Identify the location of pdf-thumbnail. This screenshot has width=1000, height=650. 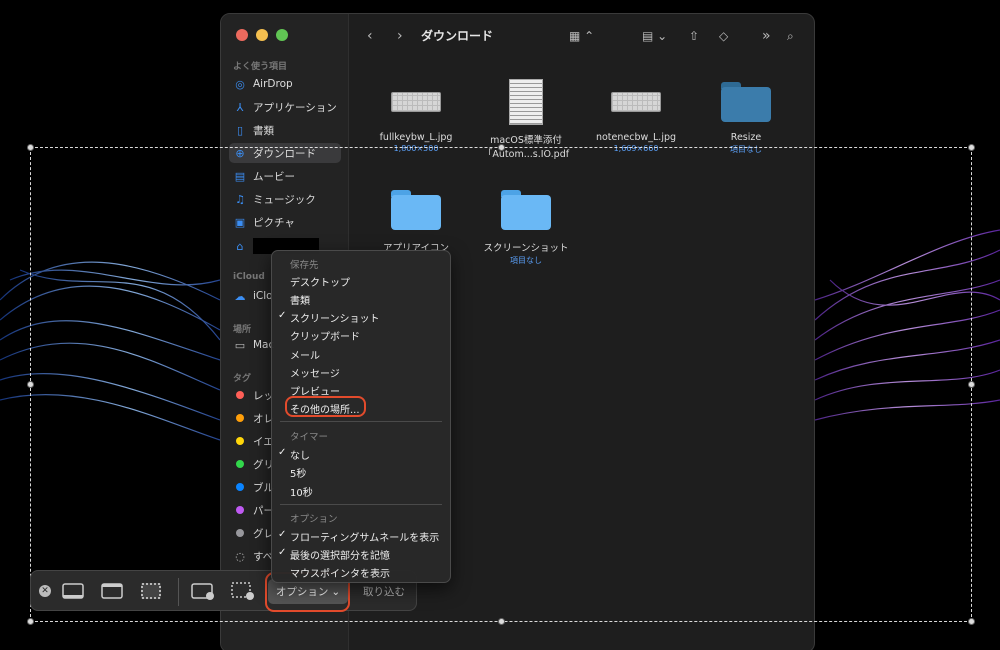
(526, 102).